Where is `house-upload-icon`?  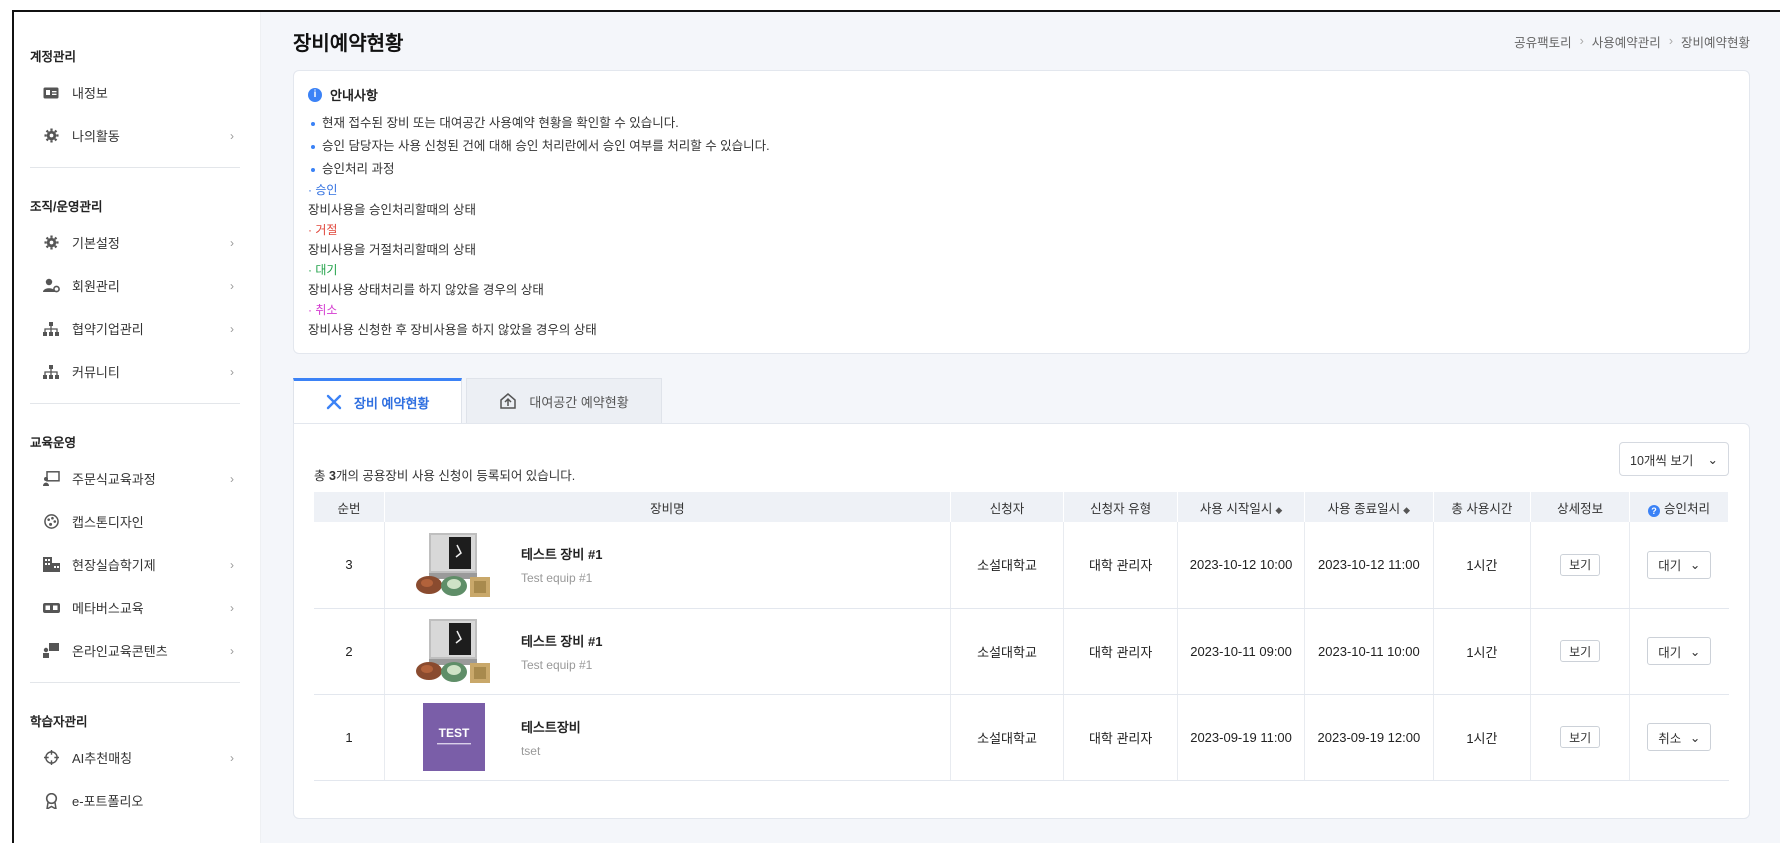 house-upload-icon is located at coordinates (508, 401).